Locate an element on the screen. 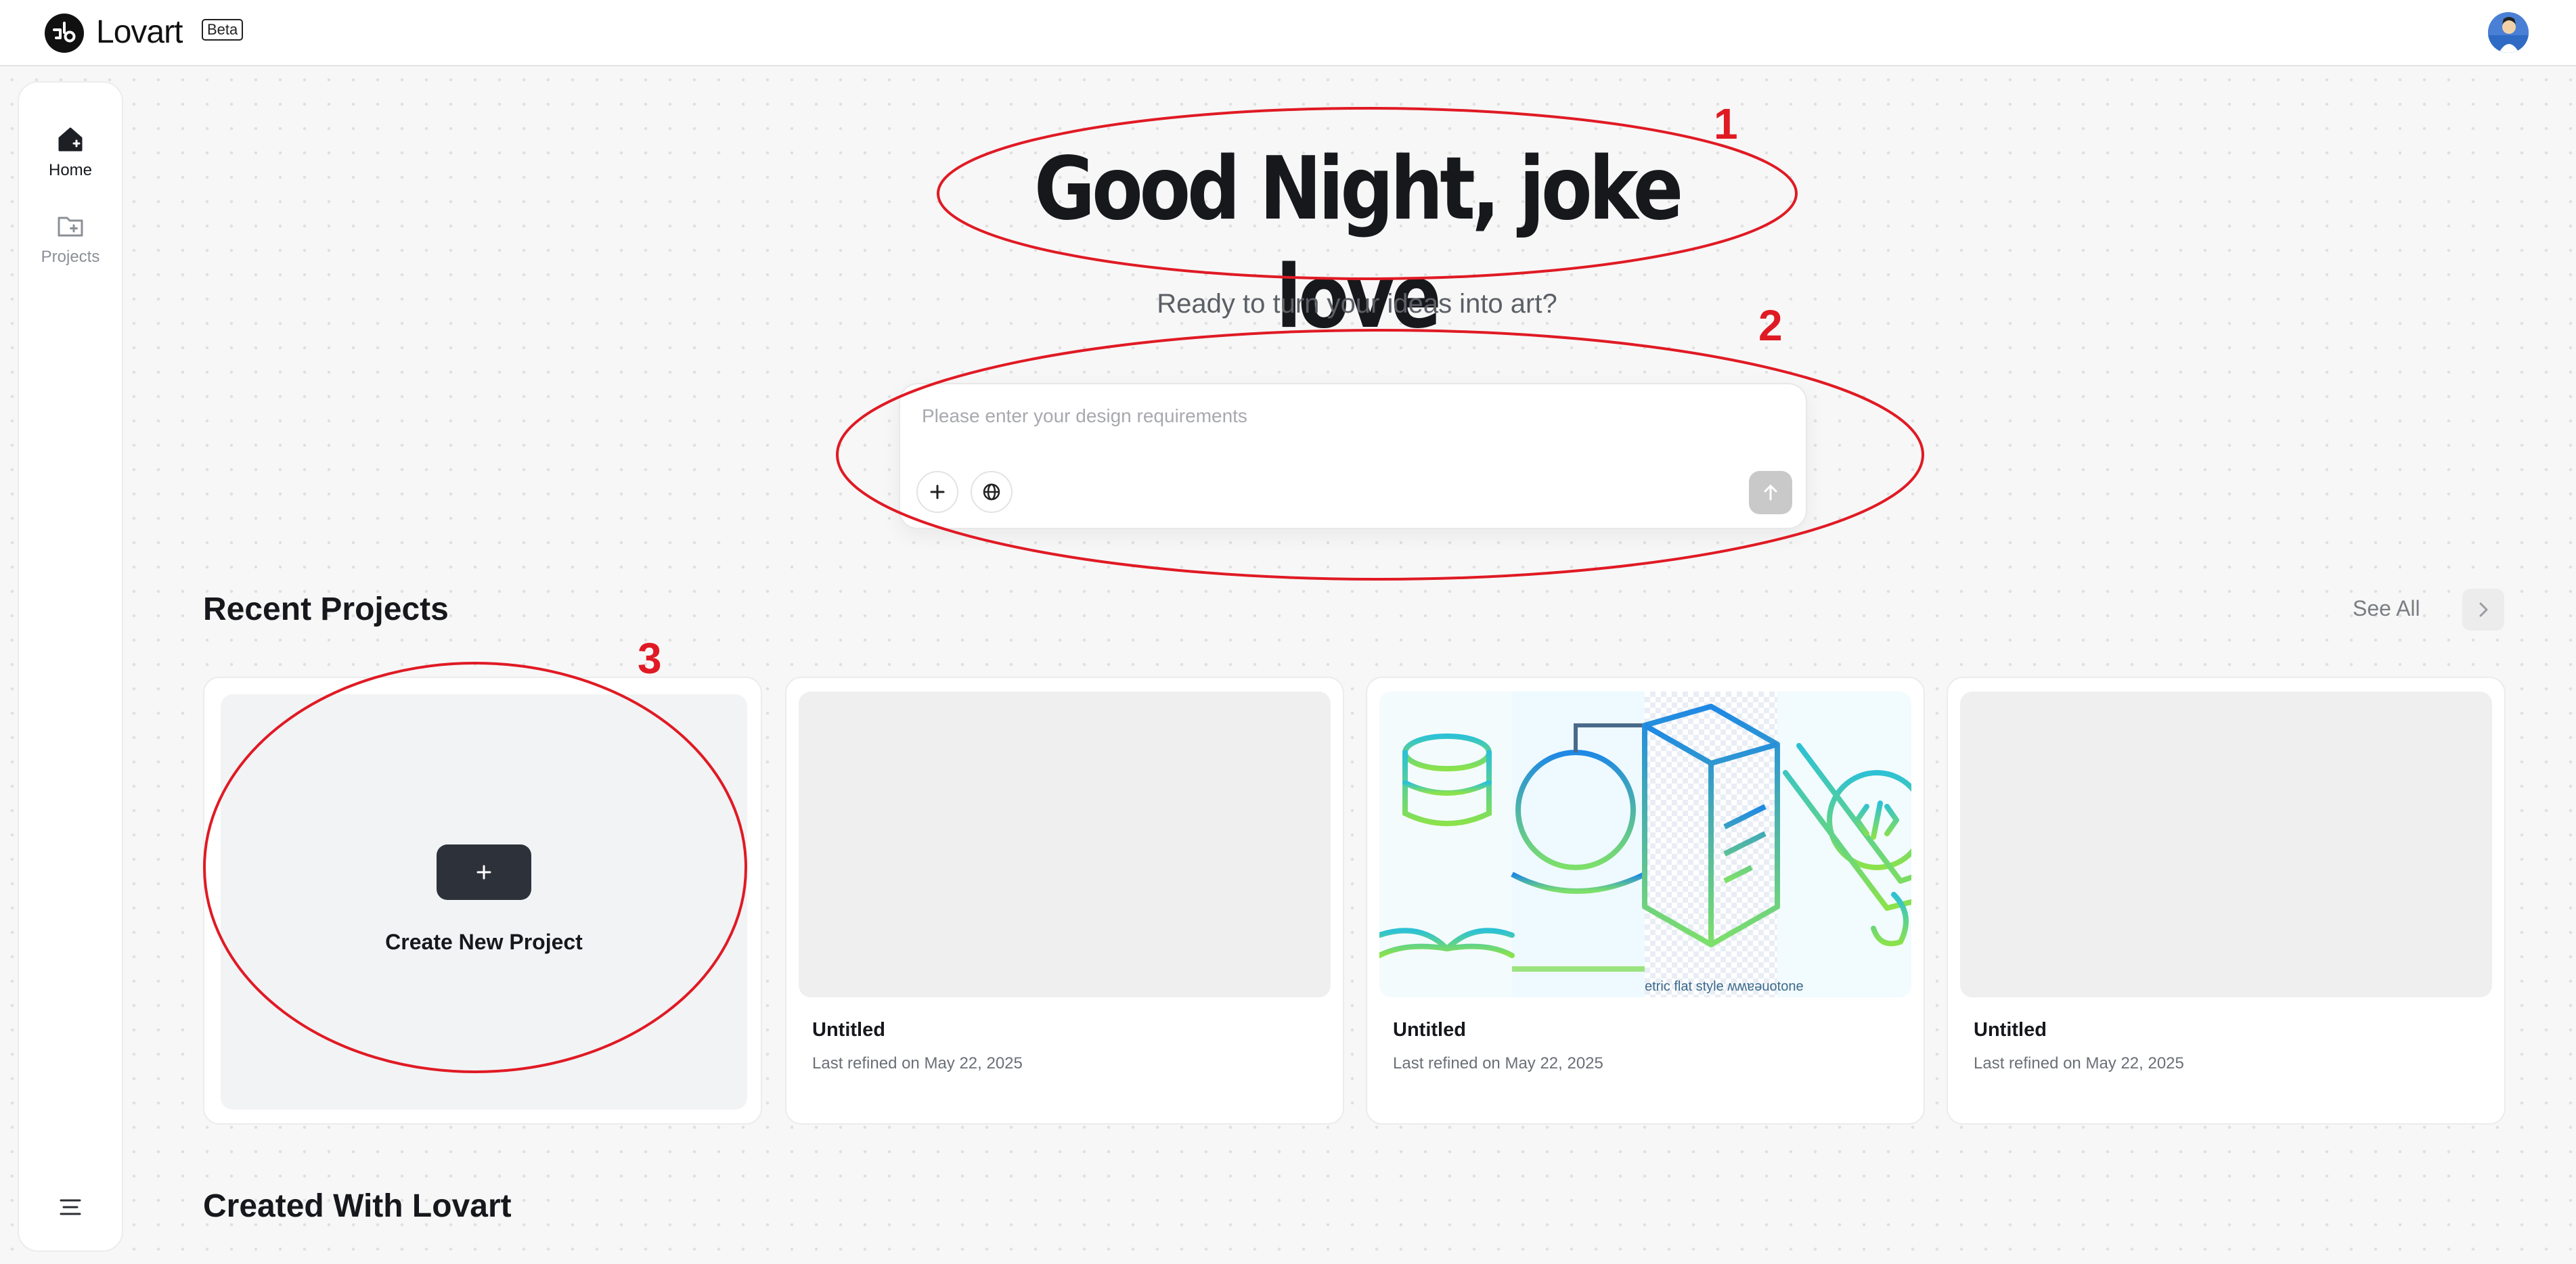 The image size is (2576, 1264). prompt-box is located at coordinates (1353, 456).